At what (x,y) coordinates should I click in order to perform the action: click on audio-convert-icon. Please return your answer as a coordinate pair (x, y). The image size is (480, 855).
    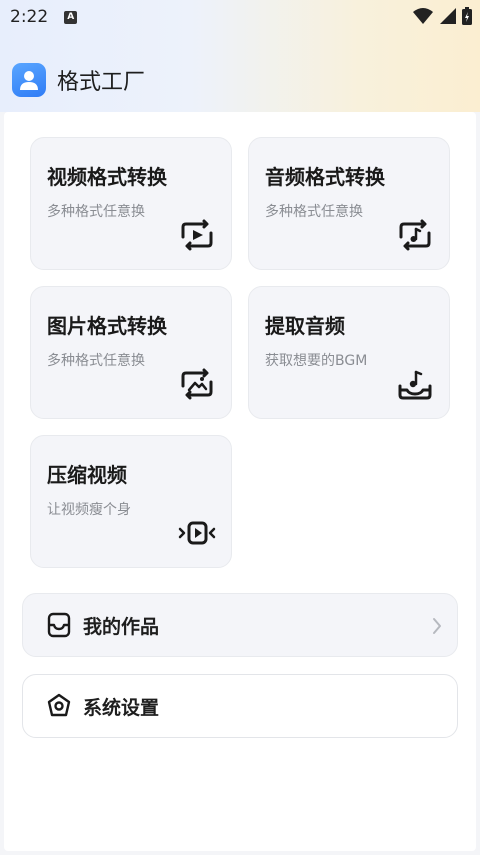
    Looking at the image, I should click on (415, 235).